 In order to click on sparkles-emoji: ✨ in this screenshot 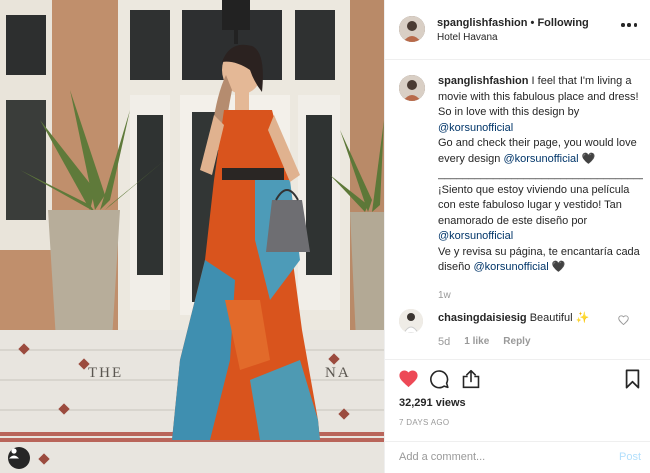, I will do `click(582, 318)`.